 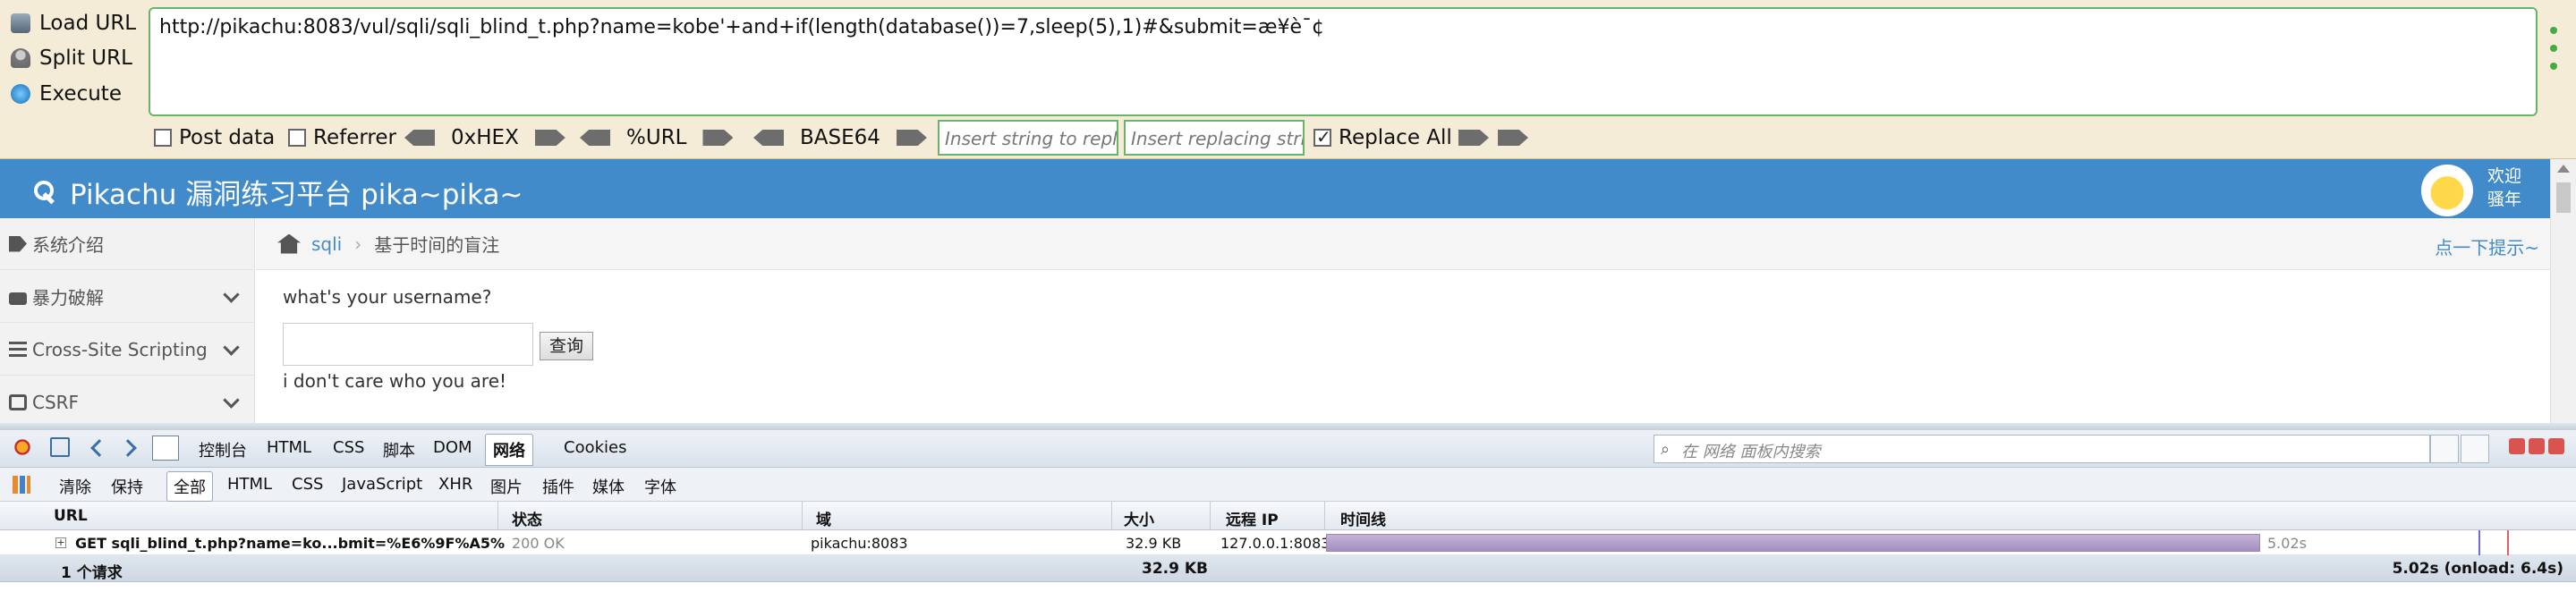 I want to click on filter-javascript: JavaScript, so click(x=382, y=484).